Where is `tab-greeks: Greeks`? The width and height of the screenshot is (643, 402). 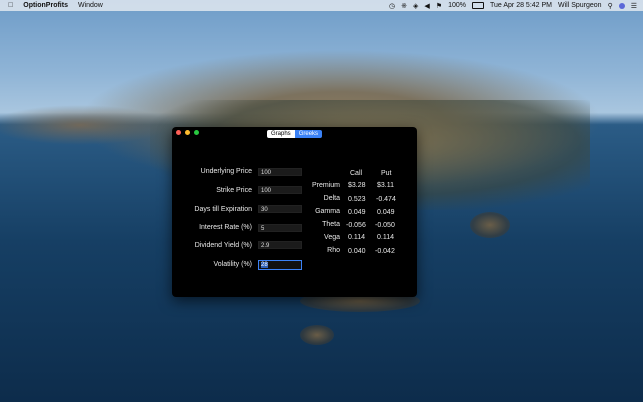
tab-greeks: Greeks is located at coordinates (308, 134).